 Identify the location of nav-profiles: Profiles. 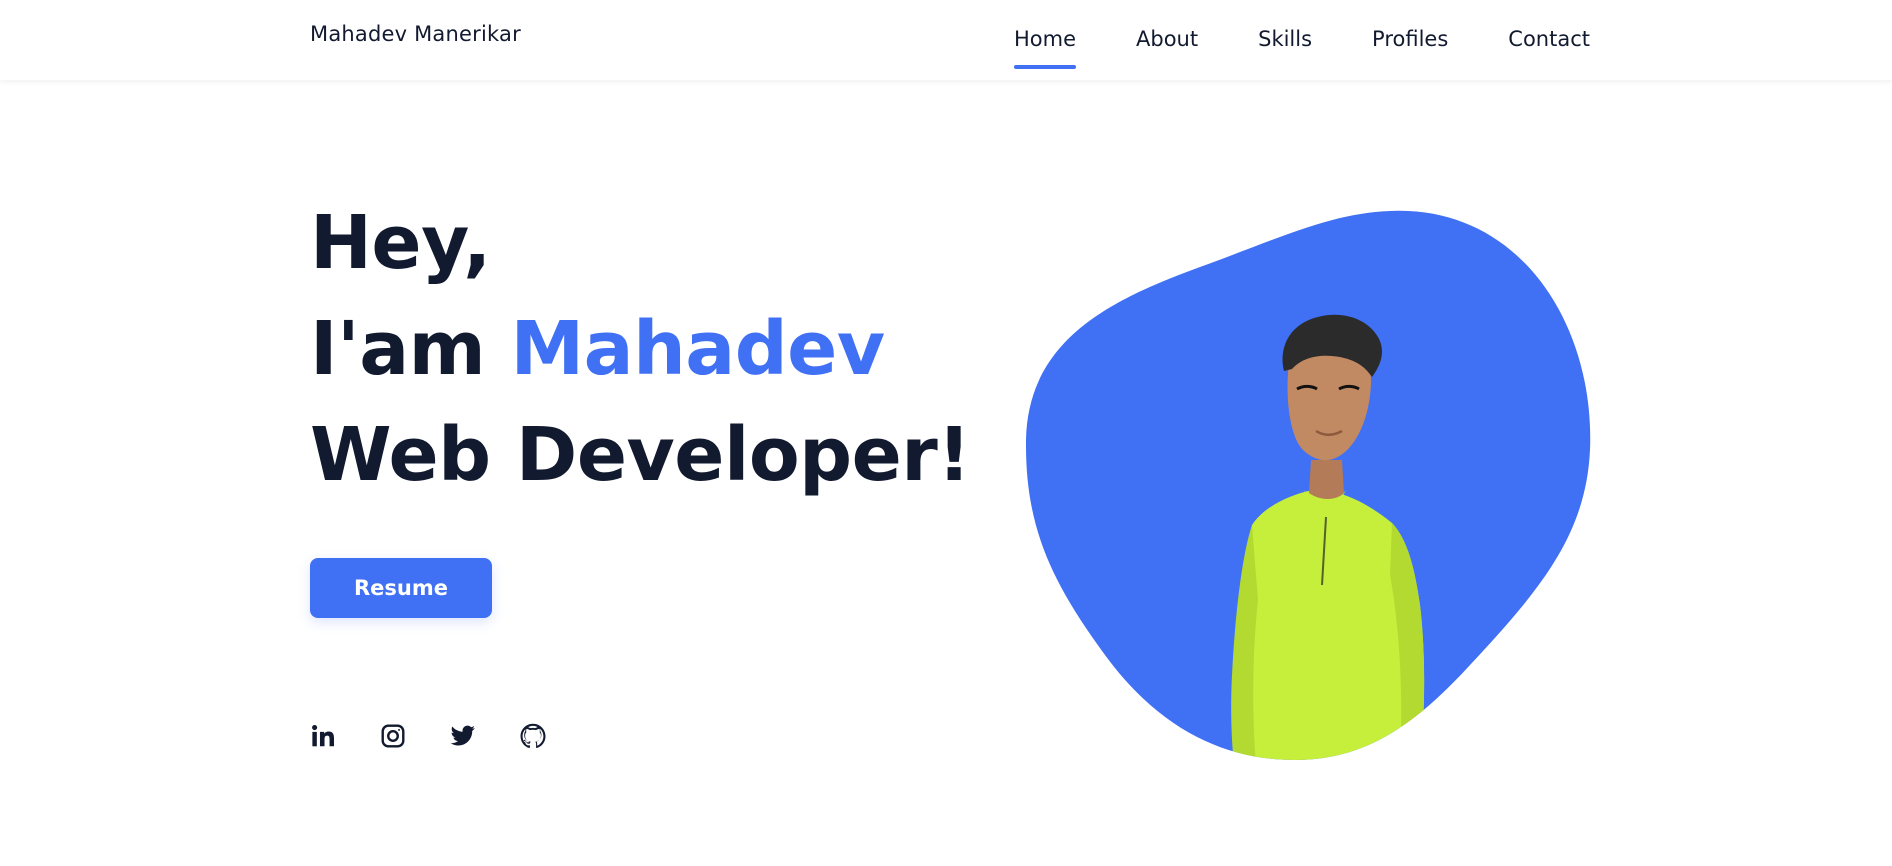
(1410, 40).